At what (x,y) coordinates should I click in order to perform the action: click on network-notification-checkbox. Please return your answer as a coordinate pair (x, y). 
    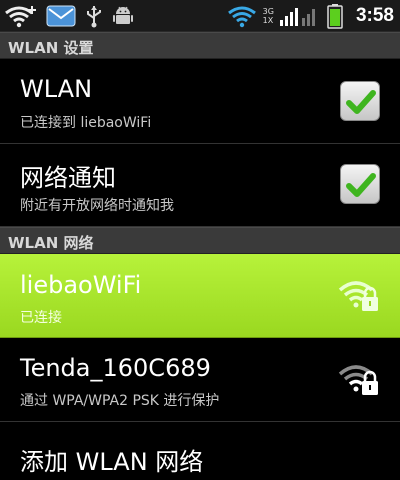
    Looking at the image, I should click on (360, 184).